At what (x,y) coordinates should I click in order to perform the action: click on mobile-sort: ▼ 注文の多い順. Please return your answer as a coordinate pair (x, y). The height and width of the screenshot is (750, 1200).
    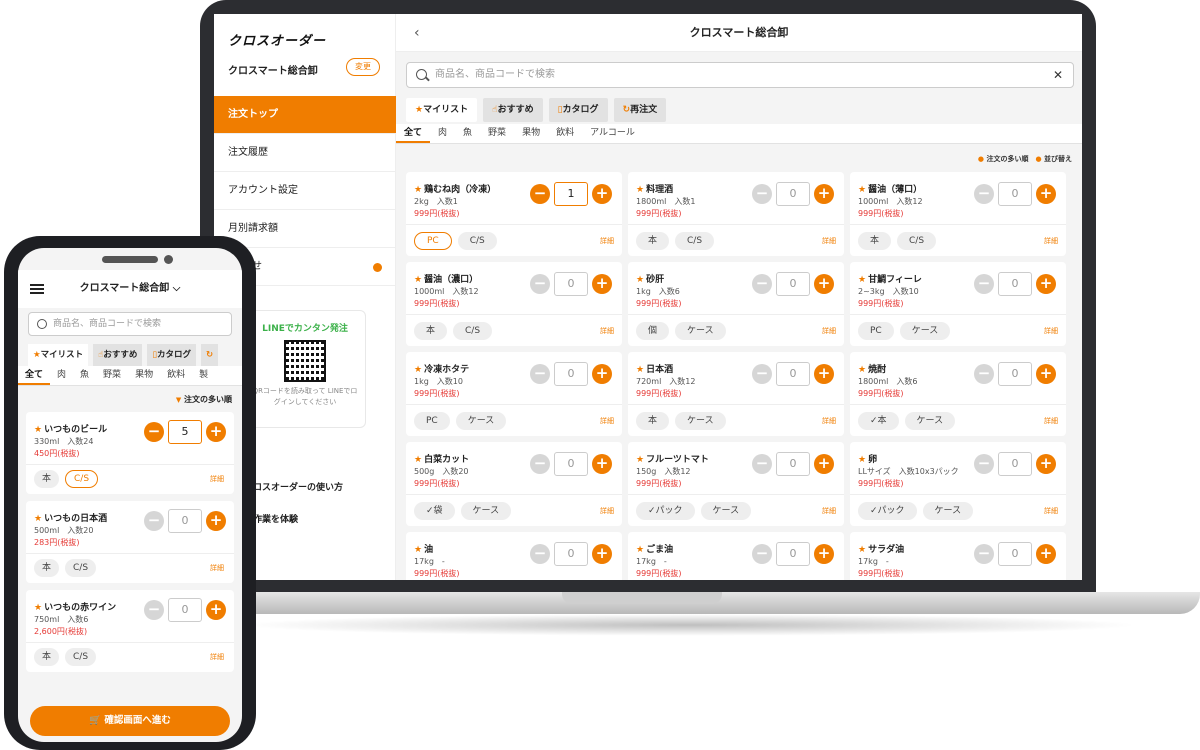
    Looking at the image, I should click on (204, 399).